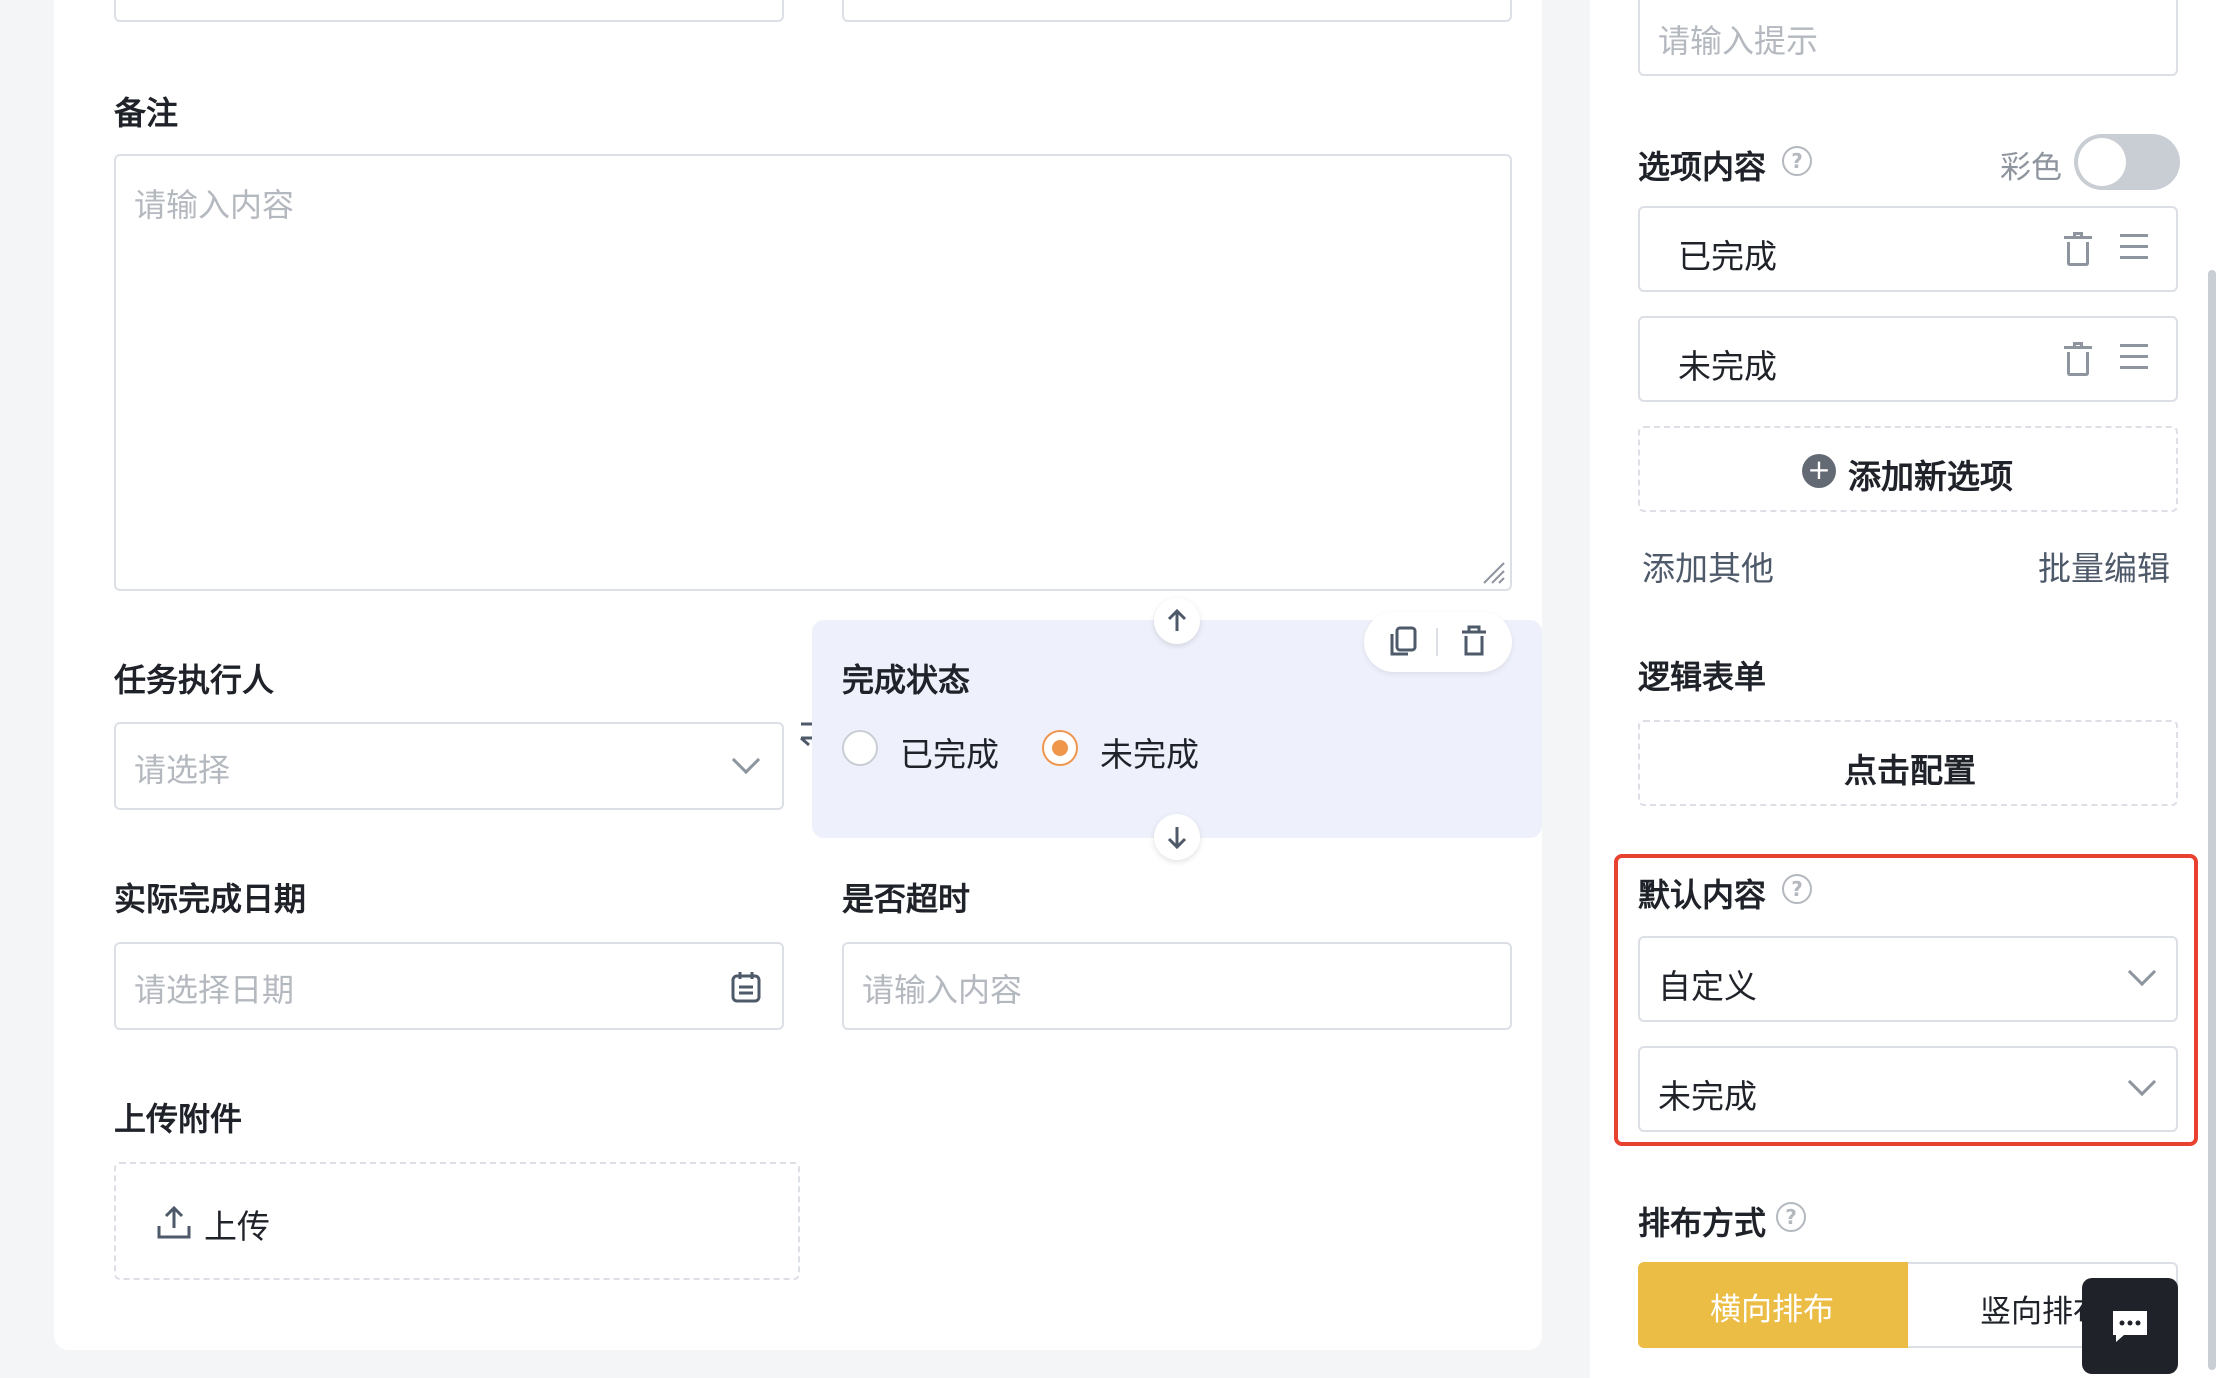 The width and height of the screenshot is (2224, 1378). What do you see at coordinates (1474, 641) in the screenshot?
I see `delete-icon` at bounding box center [1474, 641].